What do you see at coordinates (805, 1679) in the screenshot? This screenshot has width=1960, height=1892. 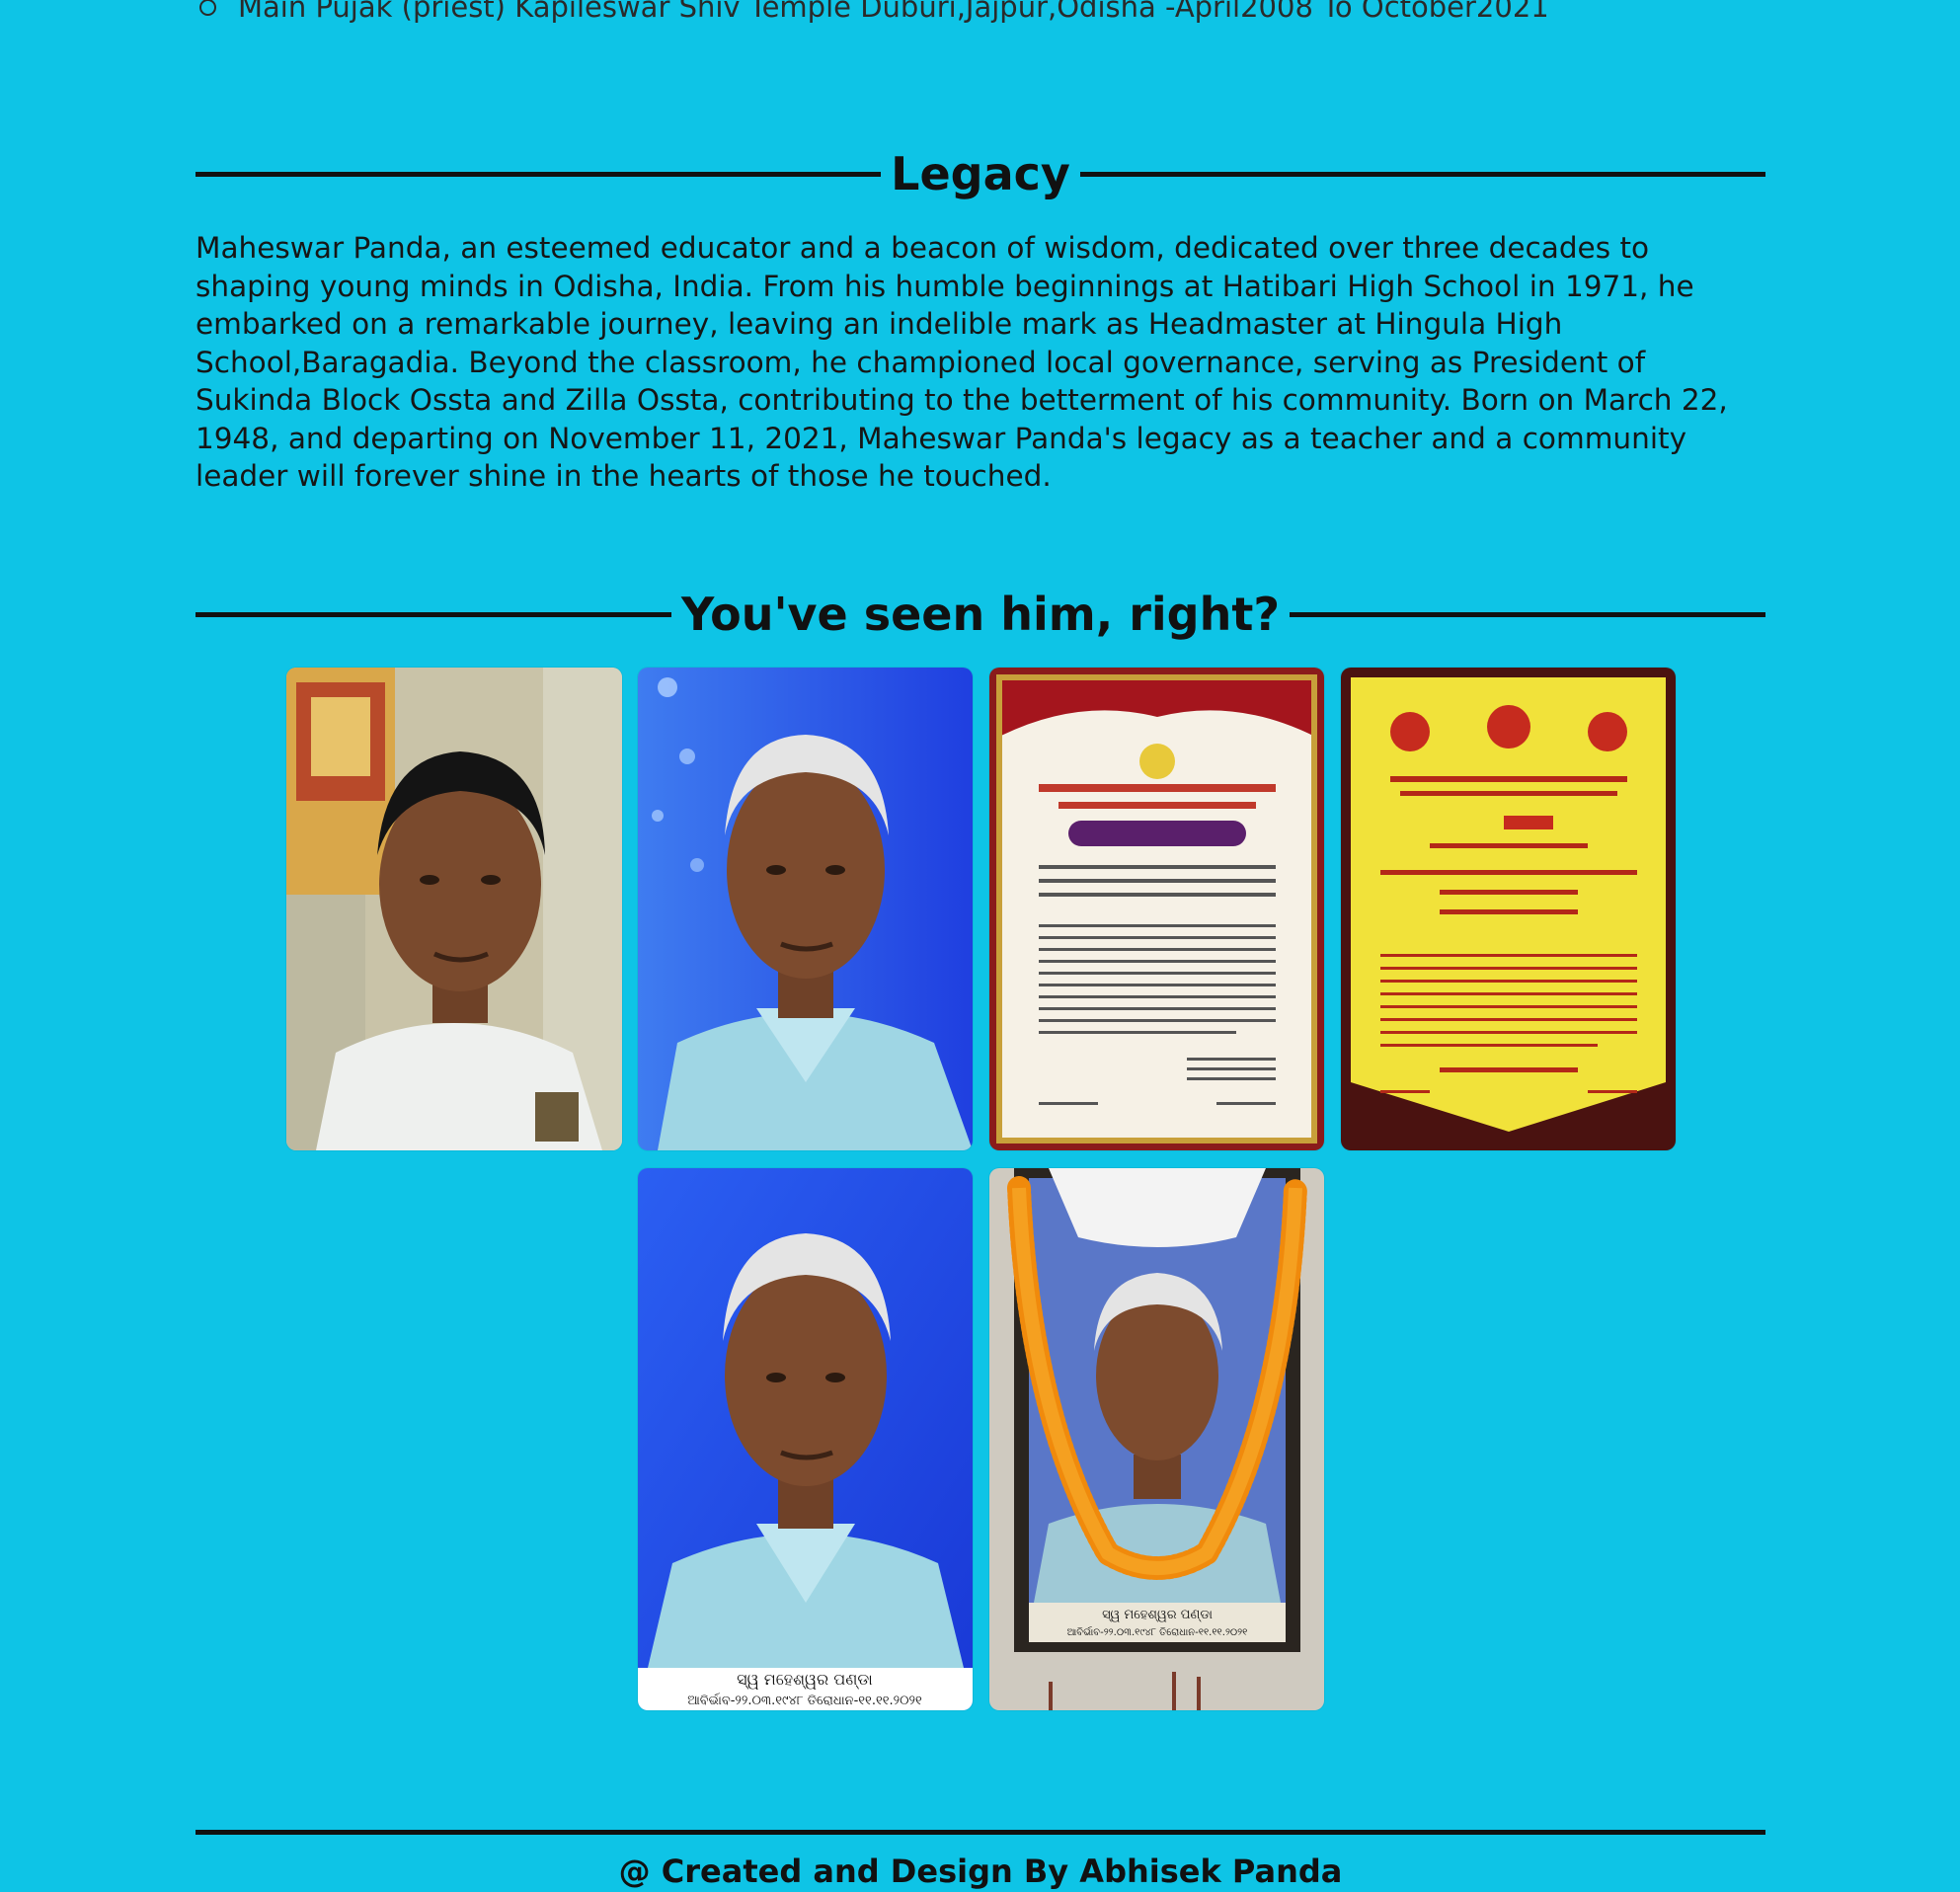 I see `memorial-caption-name: ସ୍ୱ ମହେଶ୍ୱର ପଣ୍ଡା` at bounding box center [805, 1679].